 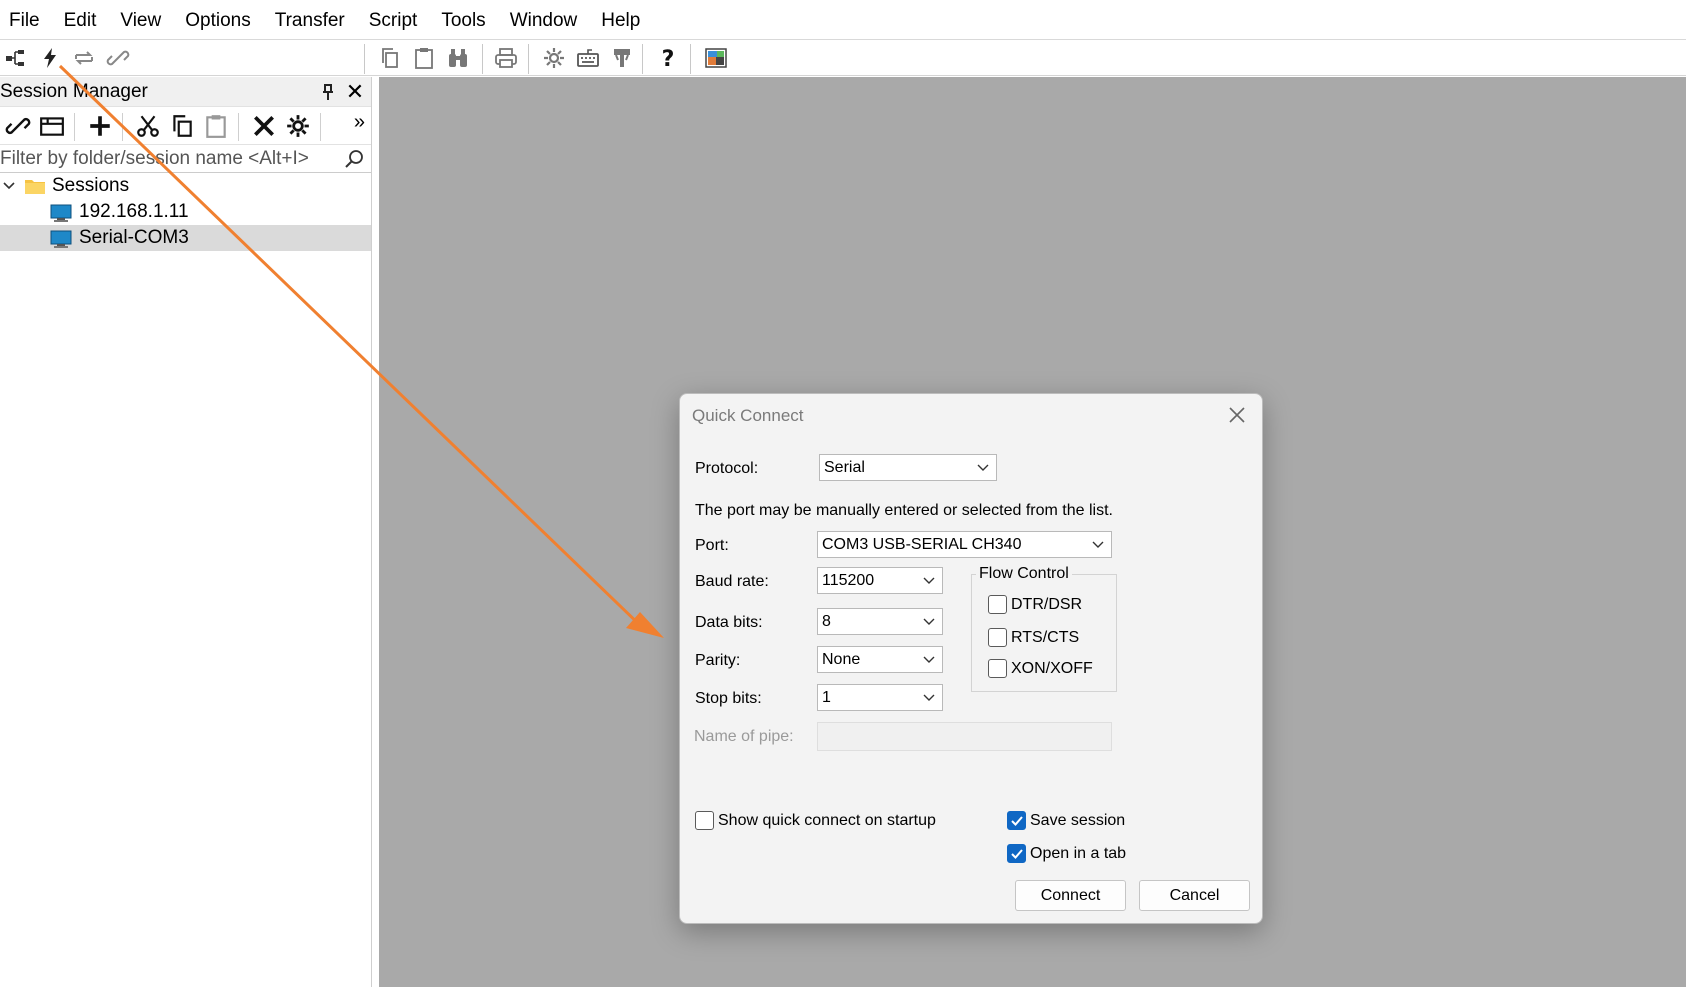 I want to click on show-on-startup-checkbox: Show quick connect on startup, so click(x=815, y=820).